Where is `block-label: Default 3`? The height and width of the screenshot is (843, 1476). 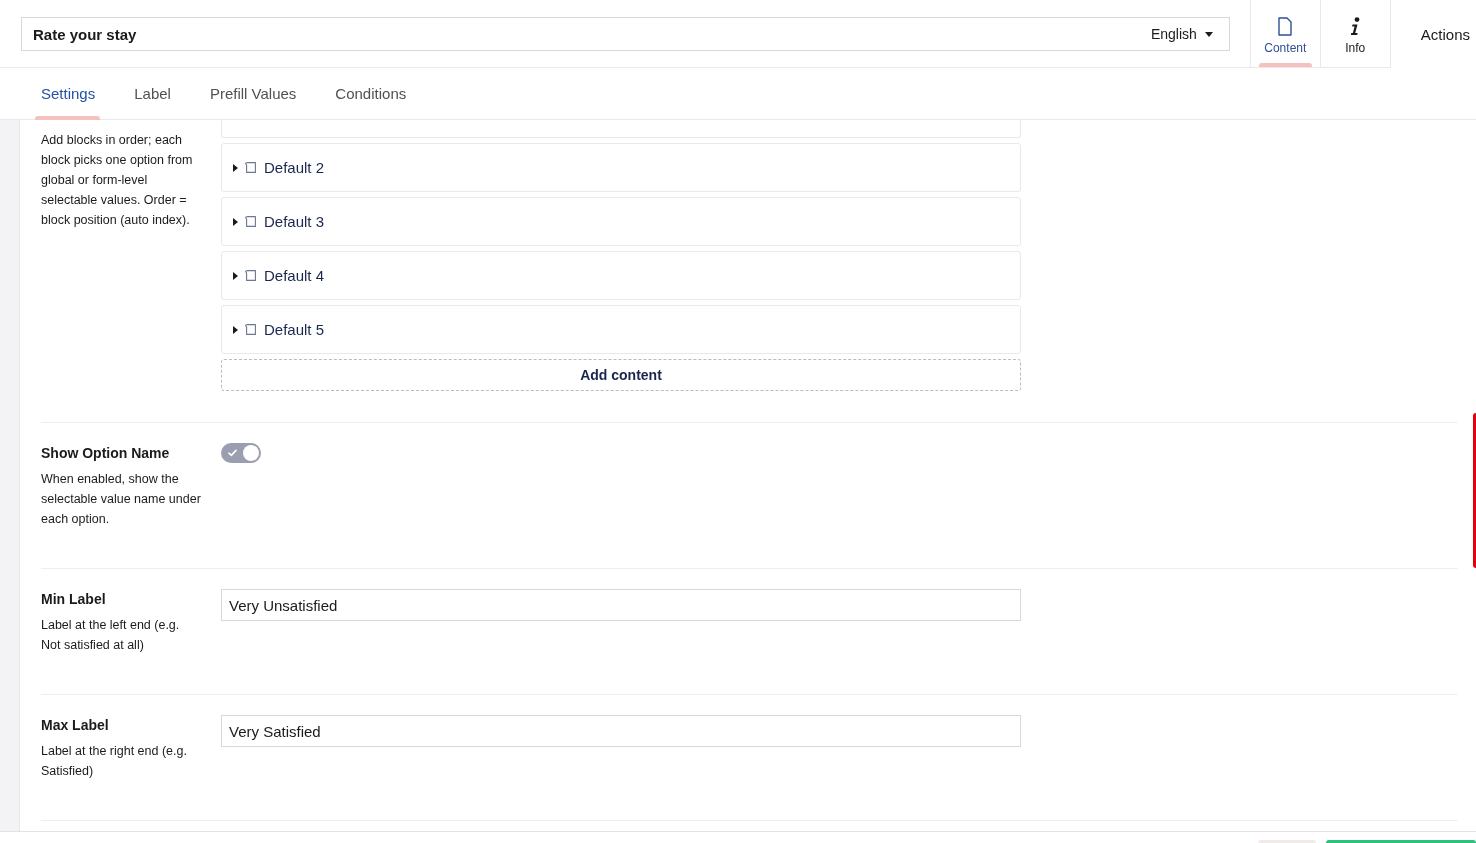
block-label: Default 3 is located at coordinates (294, 221).